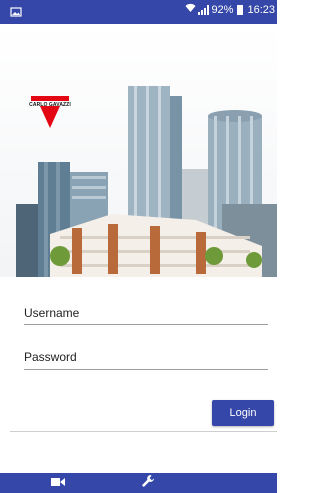 The height and width of the screenshot is (493, 320). I want to click on status-bar: 92% 16:23, so click(138, 12).